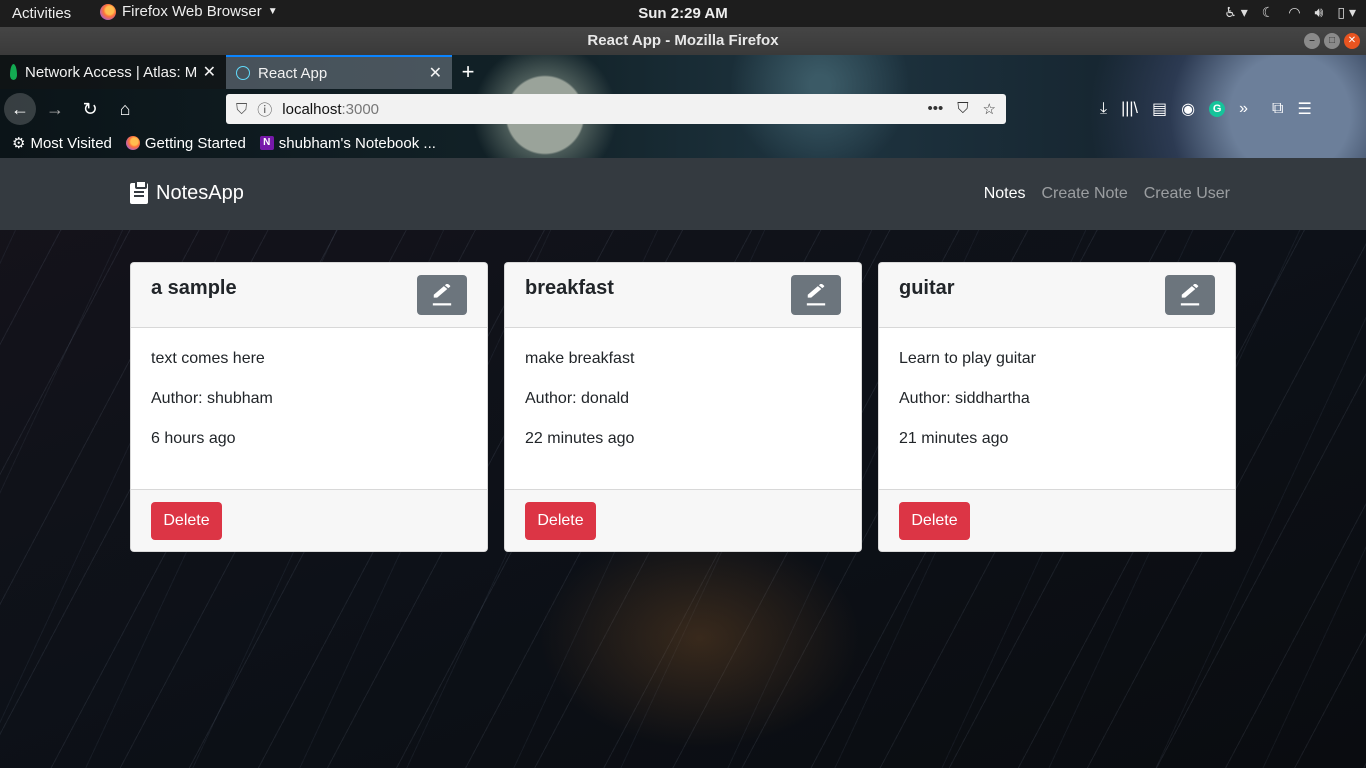  I want to click on app-navbar: NotesApp Notes Create Note Create User, so click(683, 194).